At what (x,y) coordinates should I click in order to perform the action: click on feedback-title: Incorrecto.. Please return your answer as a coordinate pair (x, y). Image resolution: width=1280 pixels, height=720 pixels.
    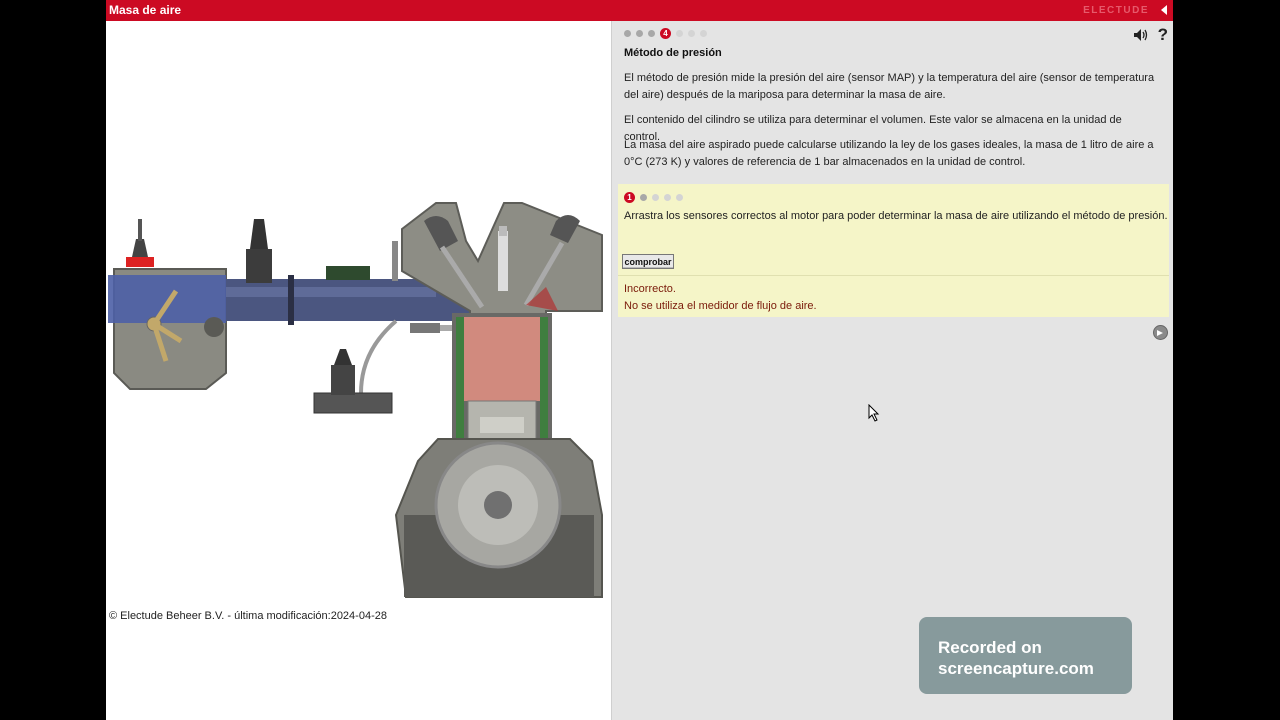
    Looking at the image, I should click on (650, 289).